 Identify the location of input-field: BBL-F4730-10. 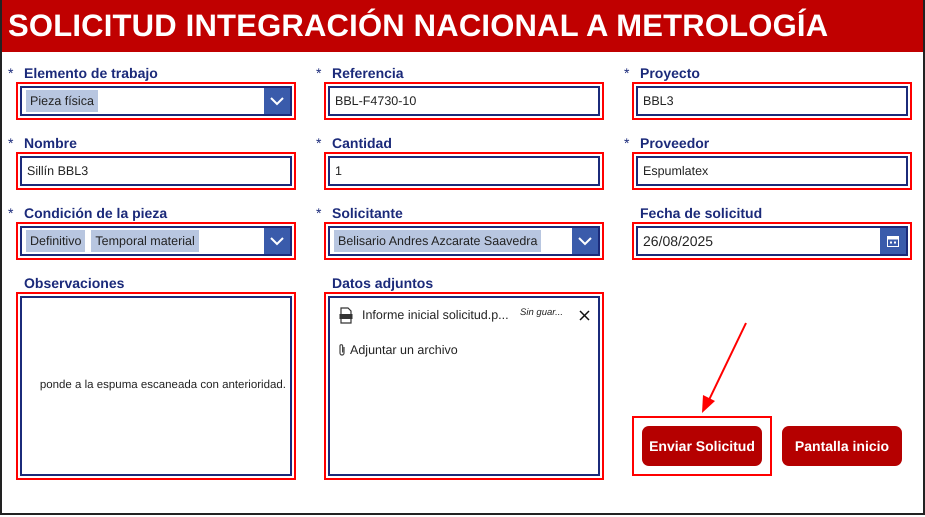
(464, 101).